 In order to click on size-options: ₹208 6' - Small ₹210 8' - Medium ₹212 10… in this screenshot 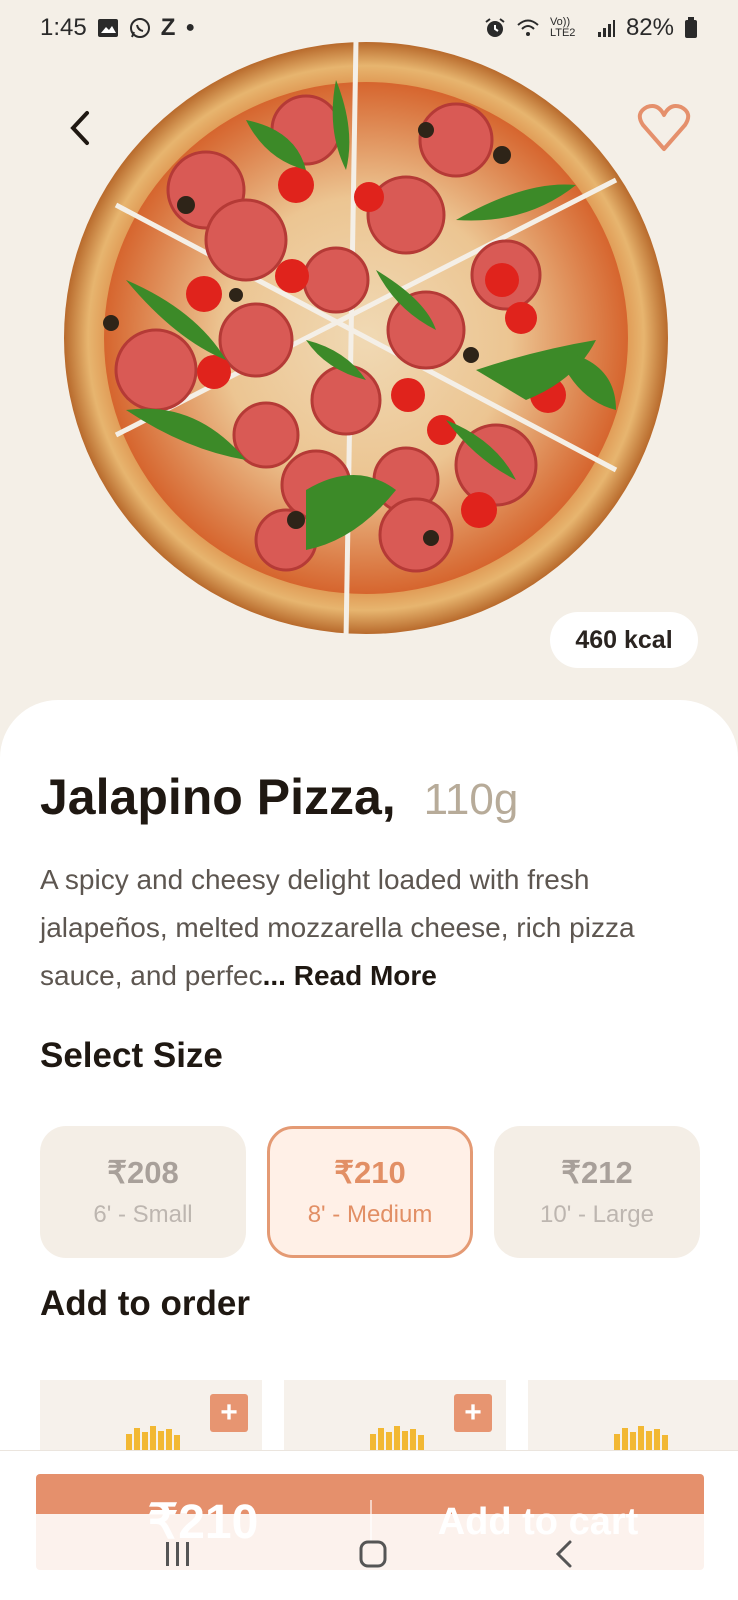, I will do `click(370, 1192)`.